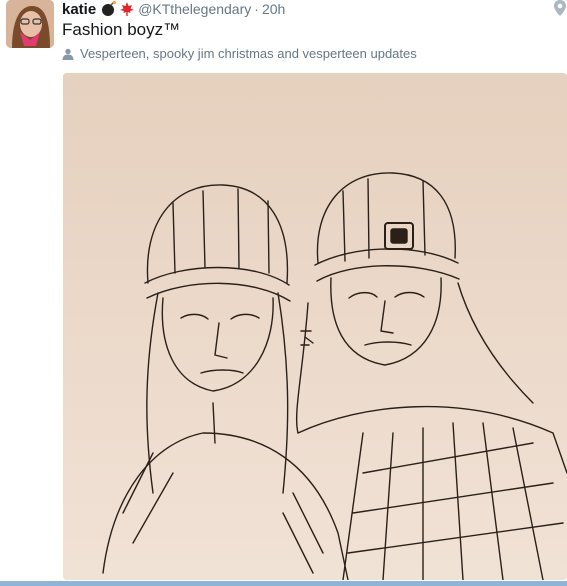 The height and width of the screenshot is (586, 567). Describe the element at coordinates (68, 54) in the screenshot. I see `person-icon` at that location.